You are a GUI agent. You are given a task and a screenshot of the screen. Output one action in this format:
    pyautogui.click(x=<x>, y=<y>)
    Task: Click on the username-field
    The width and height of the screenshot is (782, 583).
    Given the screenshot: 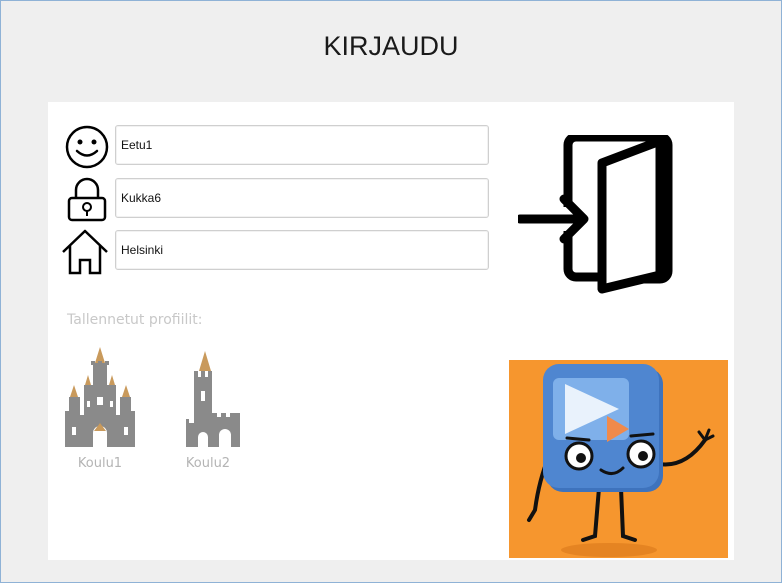 What is the action you would take?
    pyautogui.click(x=302, y=145)
    